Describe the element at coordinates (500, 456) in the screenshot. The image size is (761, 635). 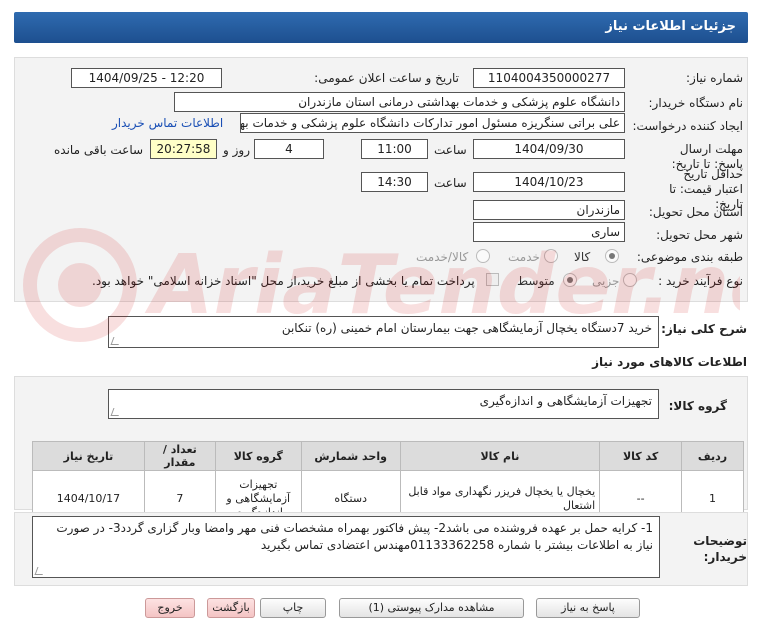
I see `col-header-item-name: نام کالا` at that location.